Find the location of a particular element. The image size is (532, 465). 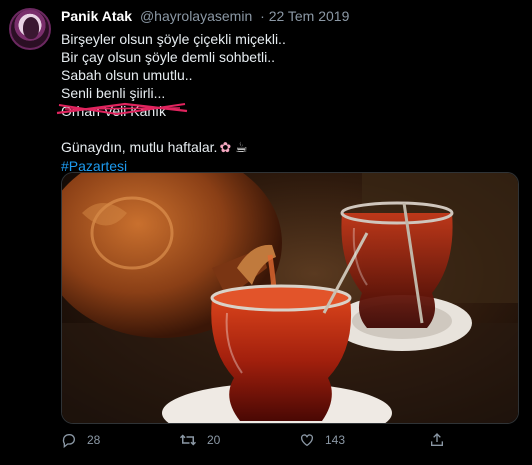

share-button is located at coordinates (442, 440).